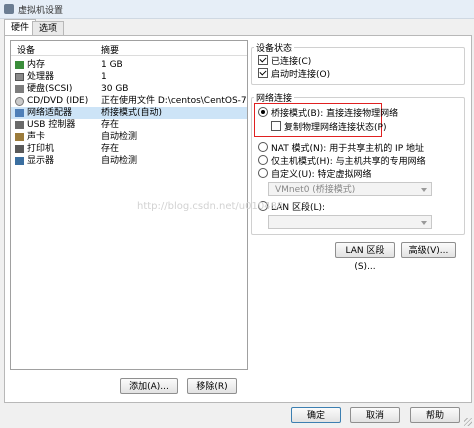  Describe the element at coordinates (19, 125) in the screenshot. I see `usb-icon` at that location.